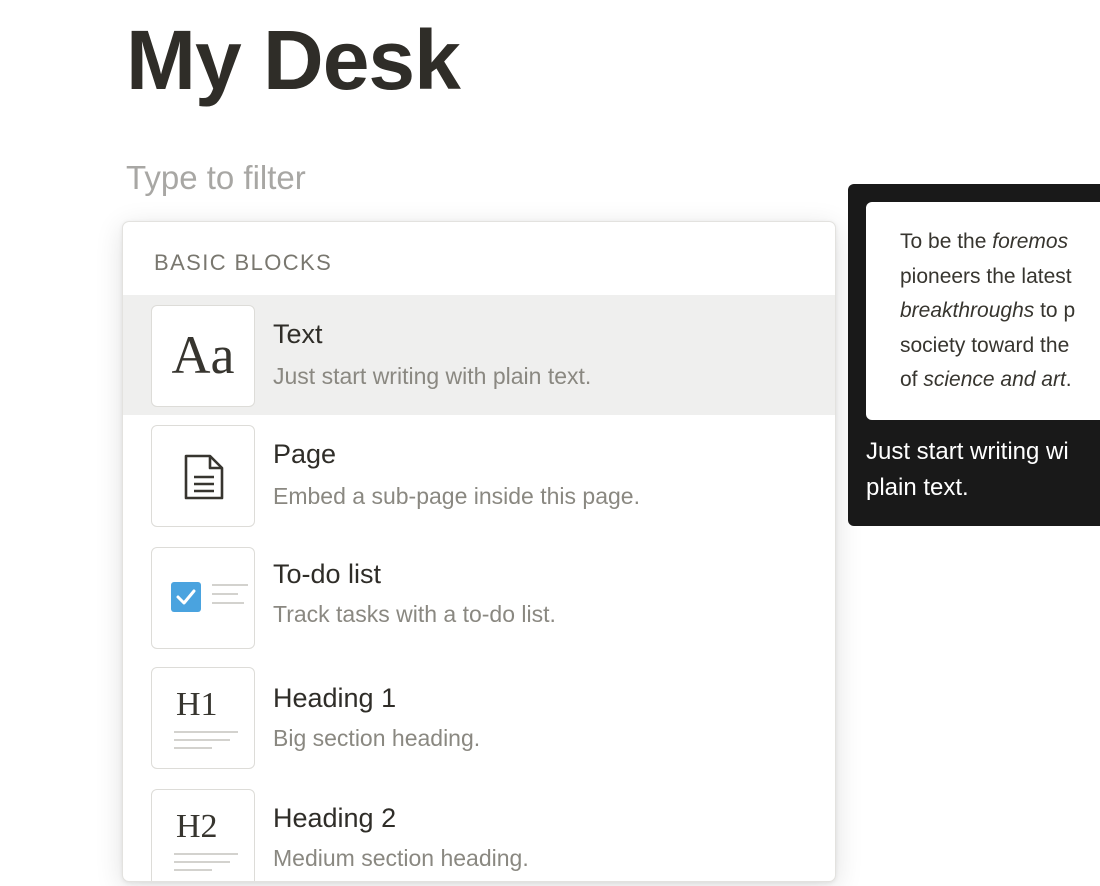 The image size is (1100, 886). I want to click on page-icon-svg, so click(204, 477).